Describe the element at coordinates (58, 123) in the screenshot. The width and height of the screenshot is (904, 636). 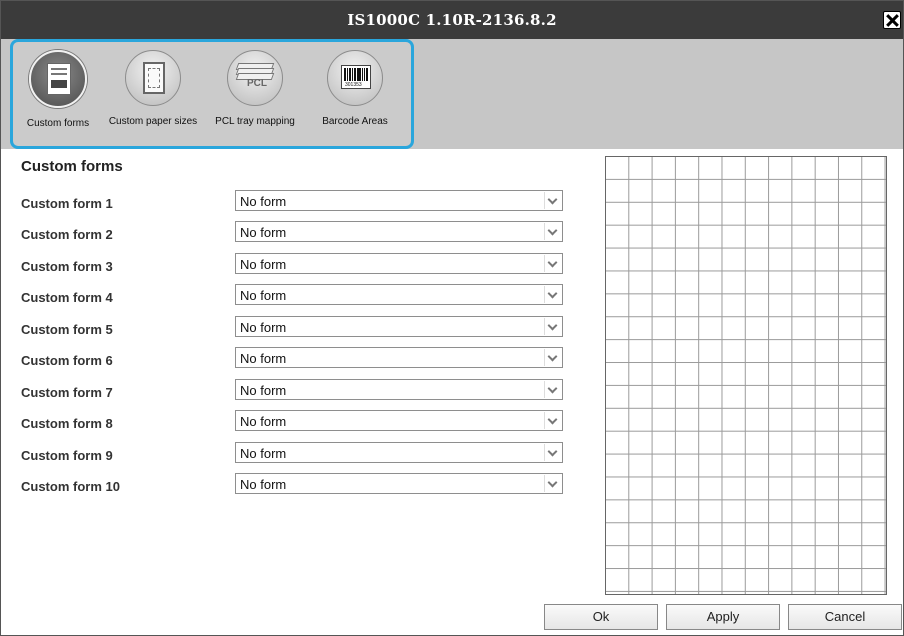
I see `tool-label: Custom forms` at that location.